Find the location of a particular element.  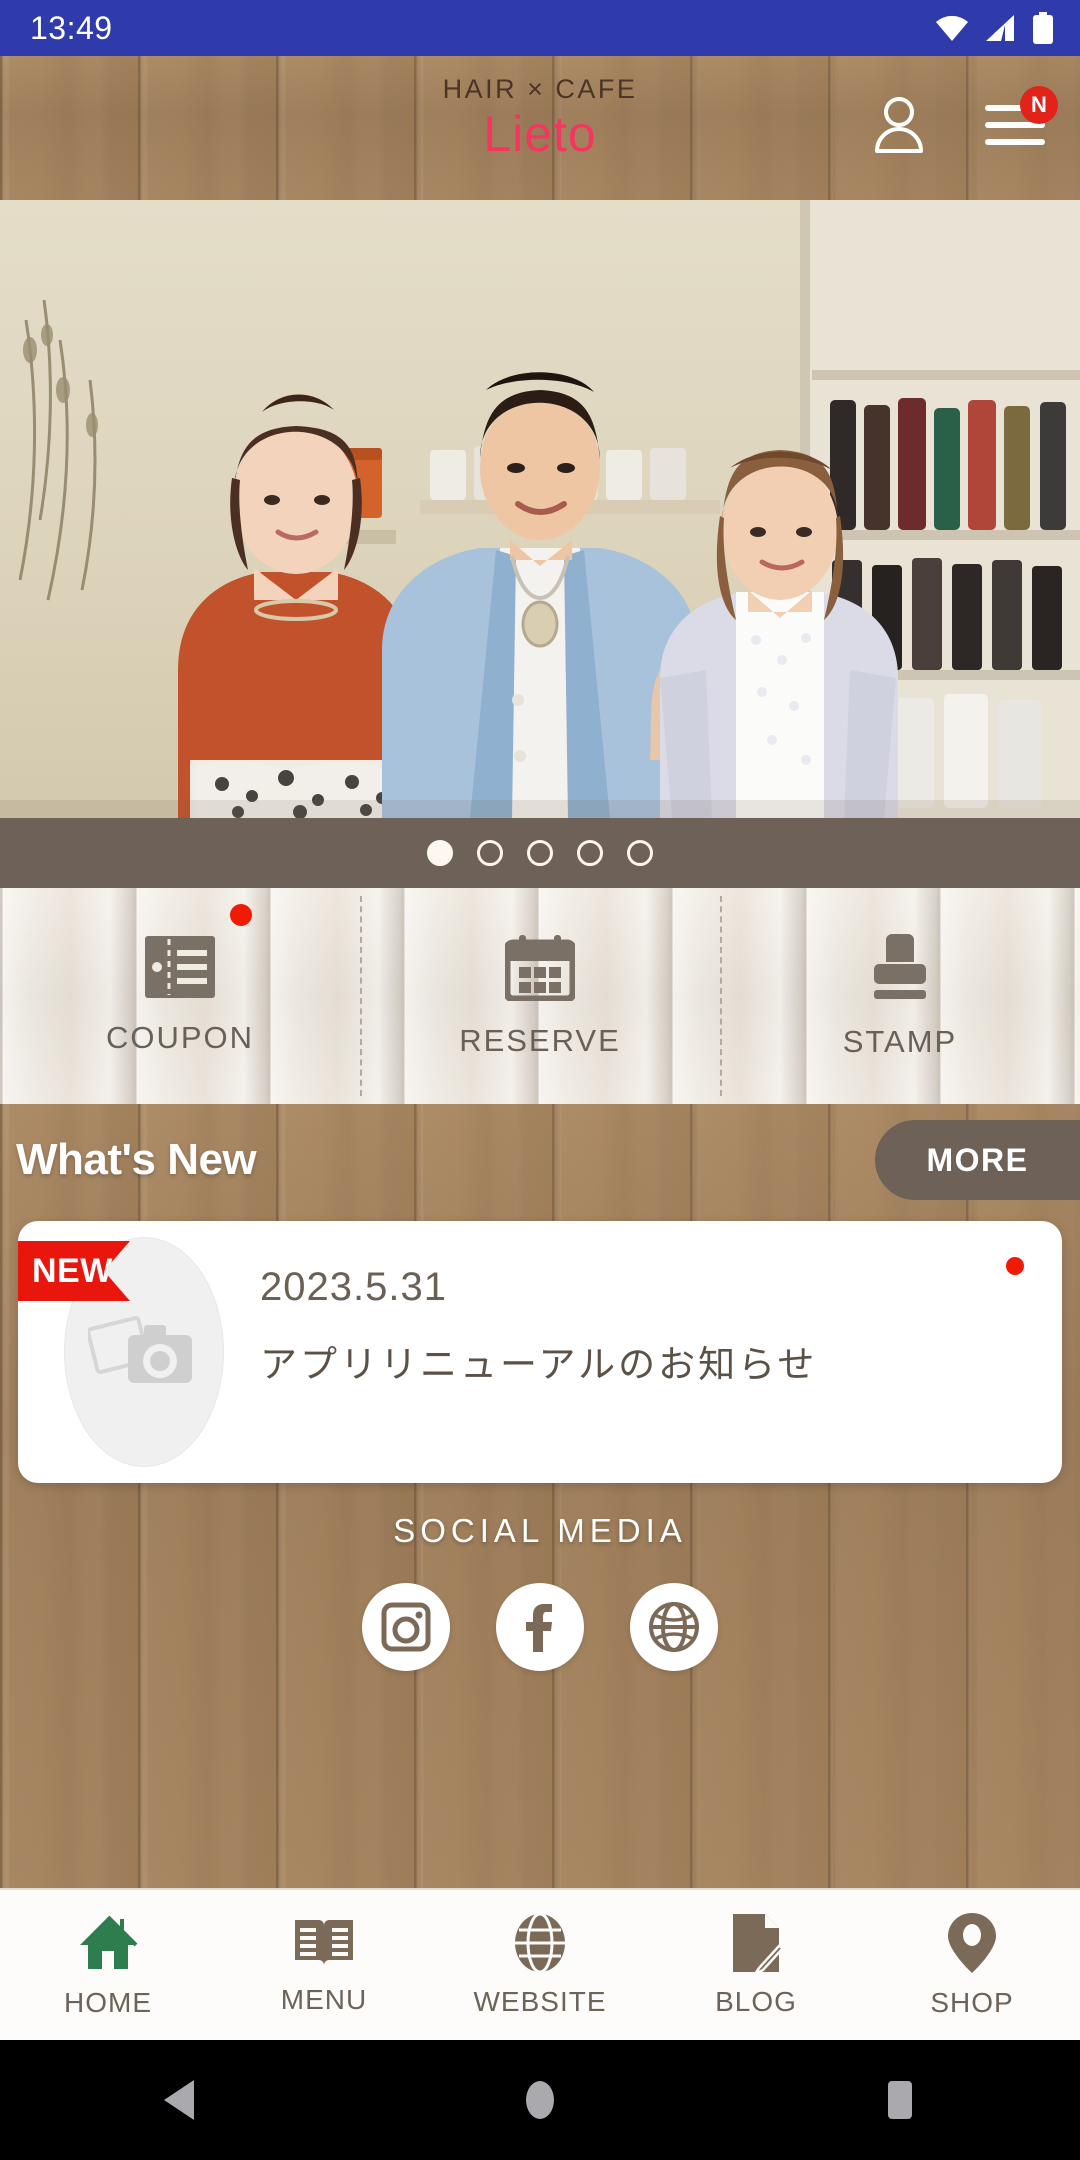

nav-label: SHOP is located at coordinates (972, 2002).